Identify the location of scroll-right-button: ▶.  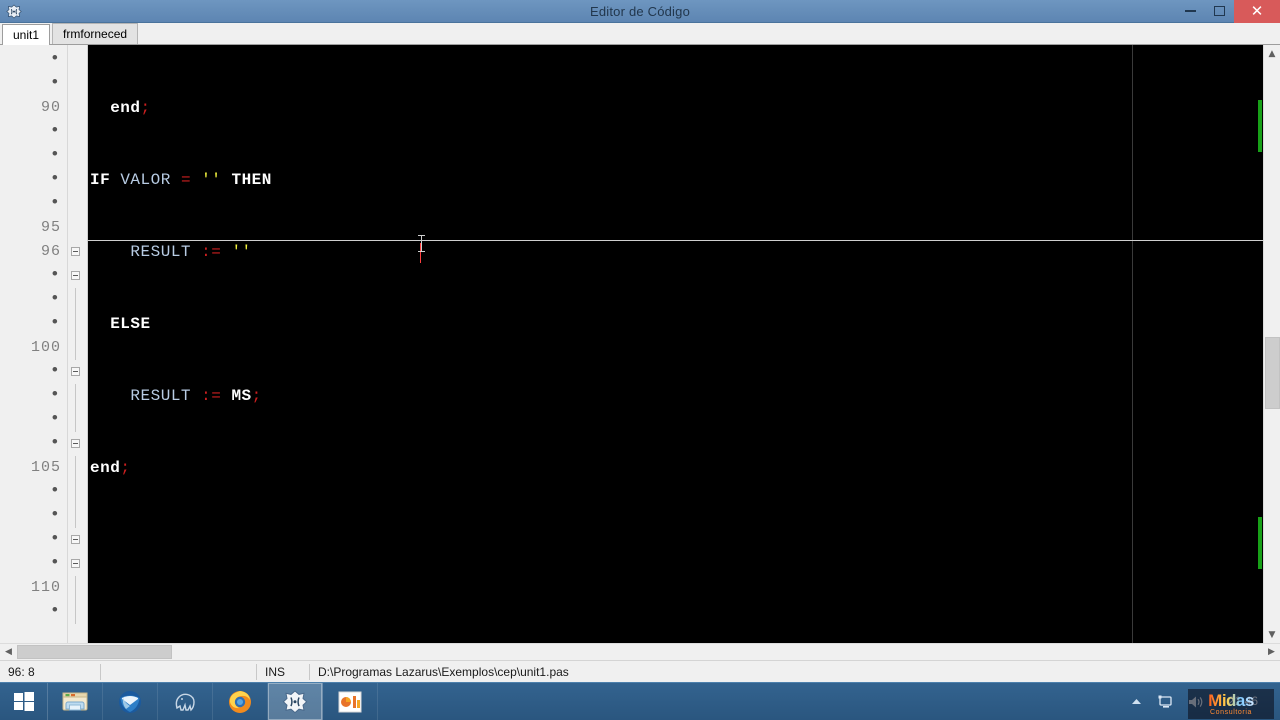
(1271, 652).